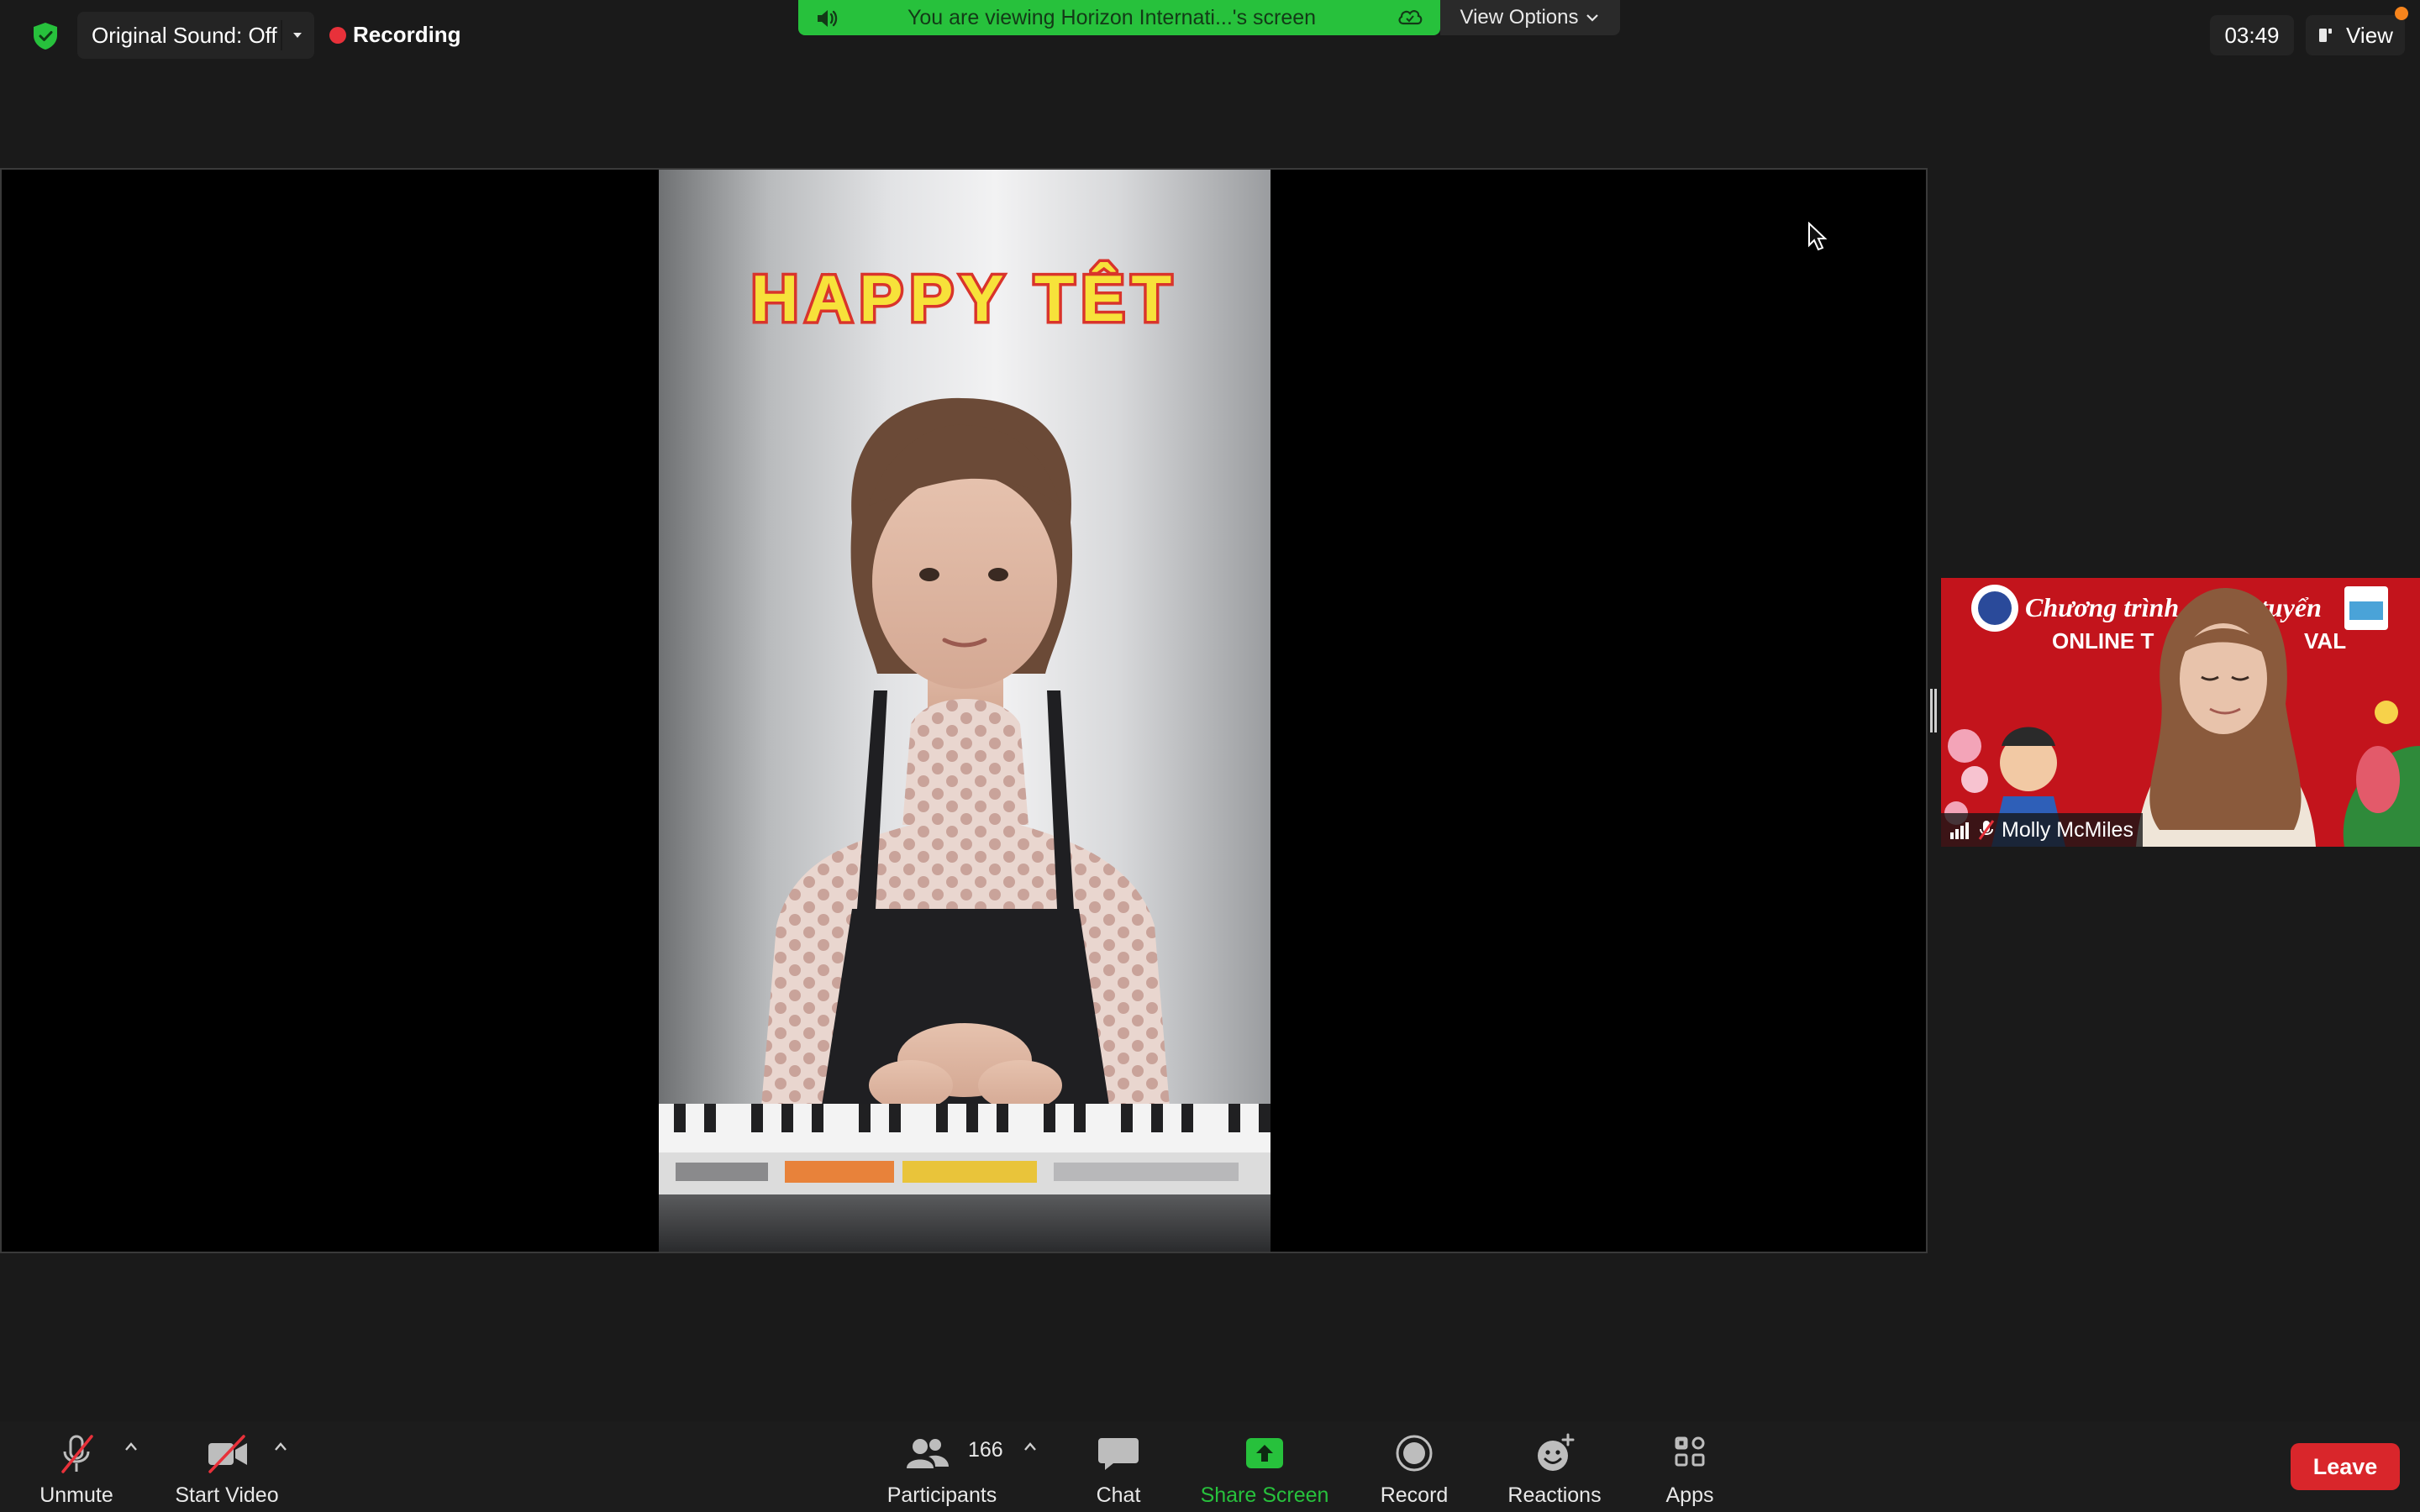 The height and width of the screenshot is (1512, 2420). What do you see at coordinates (2252, 35) in the screenshot?
I see `meeting-timer: 03:49` at bounding box center [2252, 35].